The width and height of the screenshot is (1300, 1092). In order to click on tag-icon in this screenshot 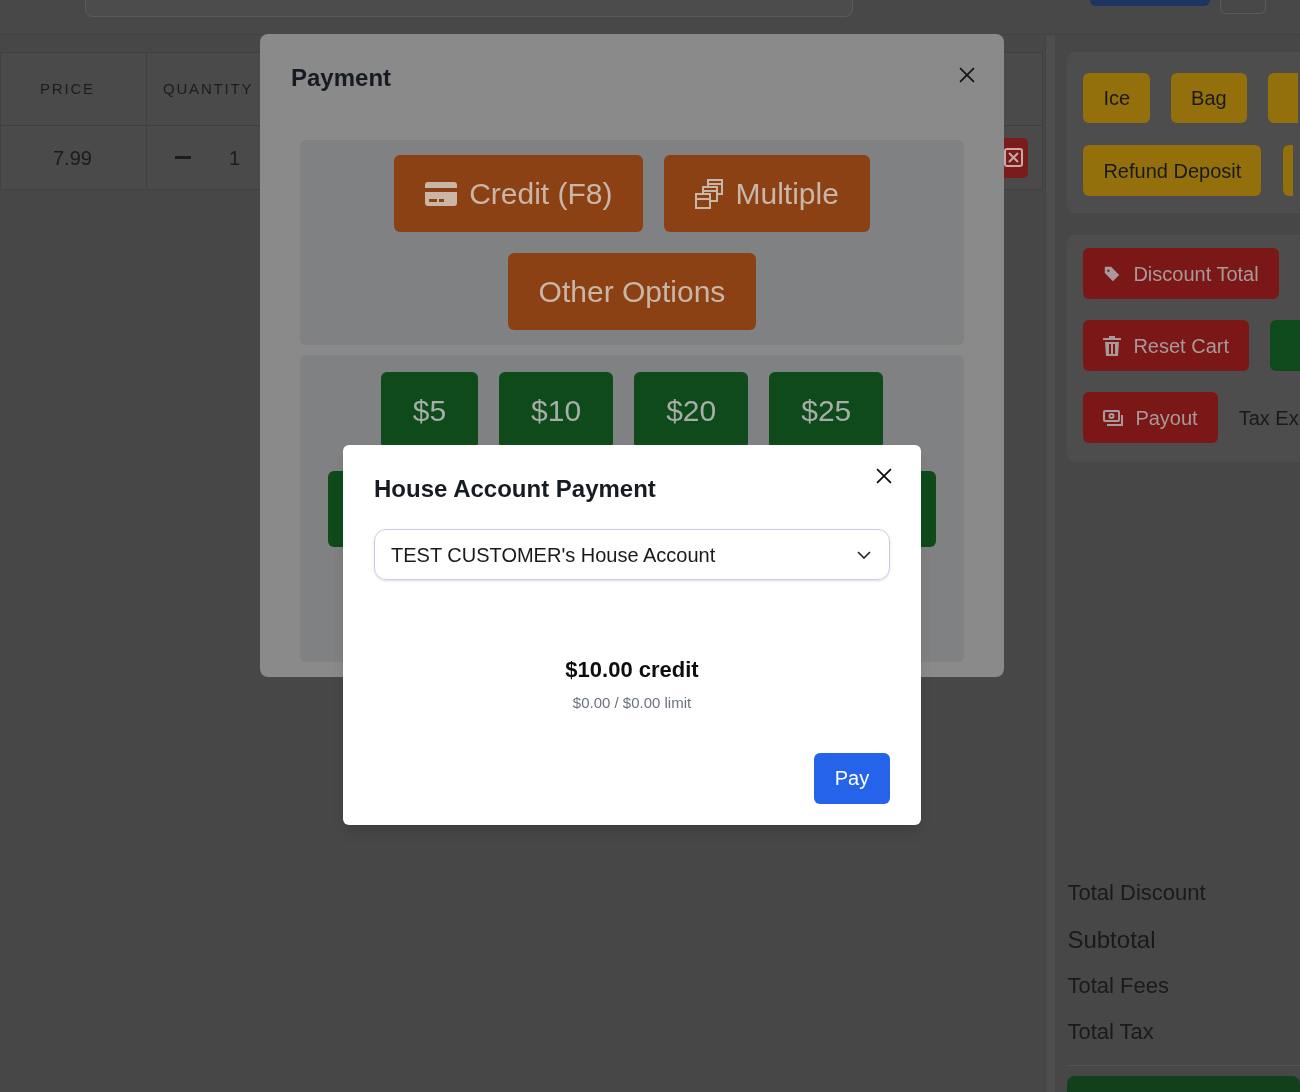, I will do `click(1112, 273)`.